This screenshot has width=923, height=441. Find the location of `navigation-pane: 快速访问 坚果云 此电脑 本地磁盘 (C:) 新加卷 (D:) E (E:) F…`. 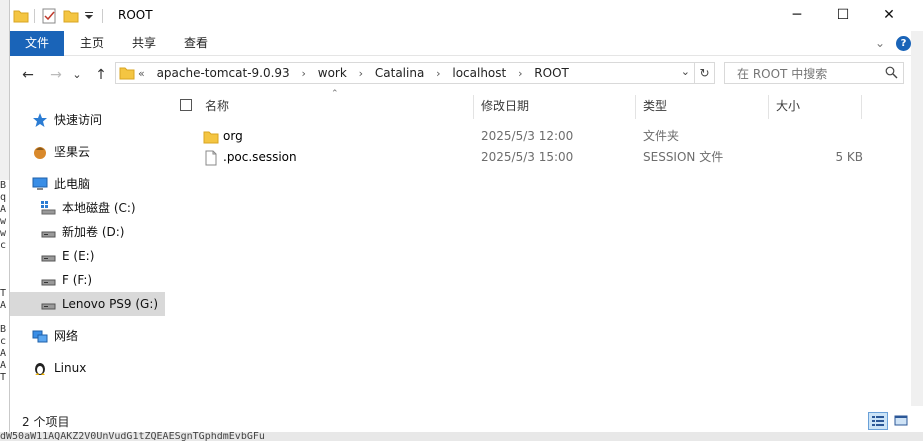

navigation-pane: 快速访问 坚果云 此电脑 本地磁盘 (C:) 新加卷 (D:) E (E:) F… is located at coordinates (87, 249).